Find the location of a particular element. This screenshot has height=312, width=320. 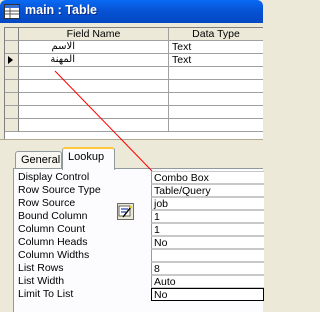

property-row-list-rows: List Rows 8 is located at coordinates (141, 268).